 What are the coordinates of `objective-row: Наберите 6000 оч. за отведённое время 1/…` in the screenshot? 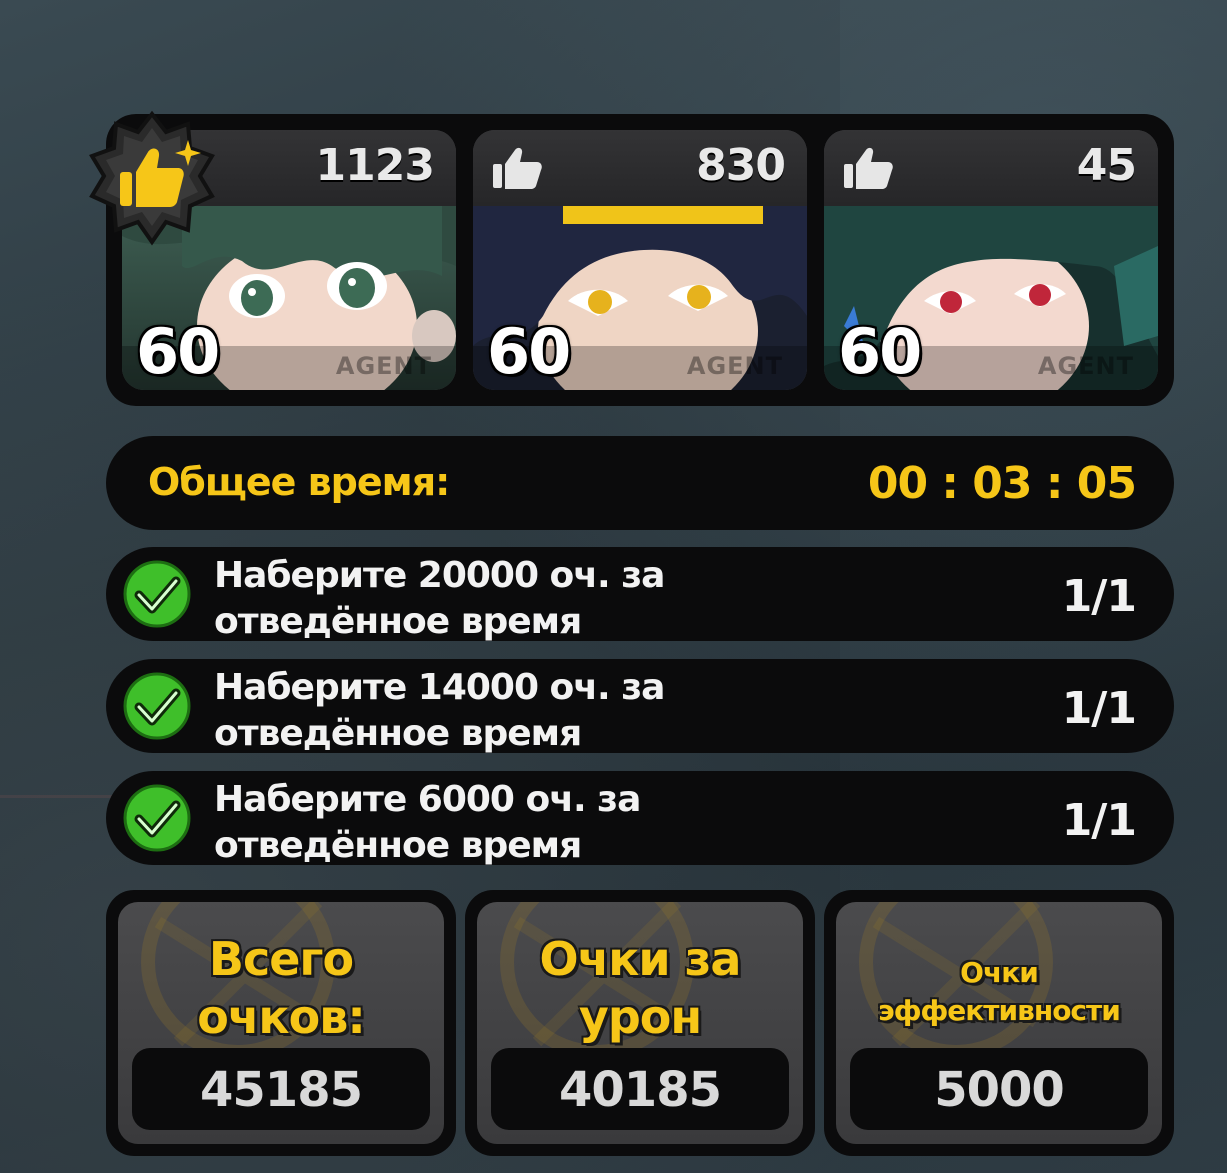 It's located at (640, 818).